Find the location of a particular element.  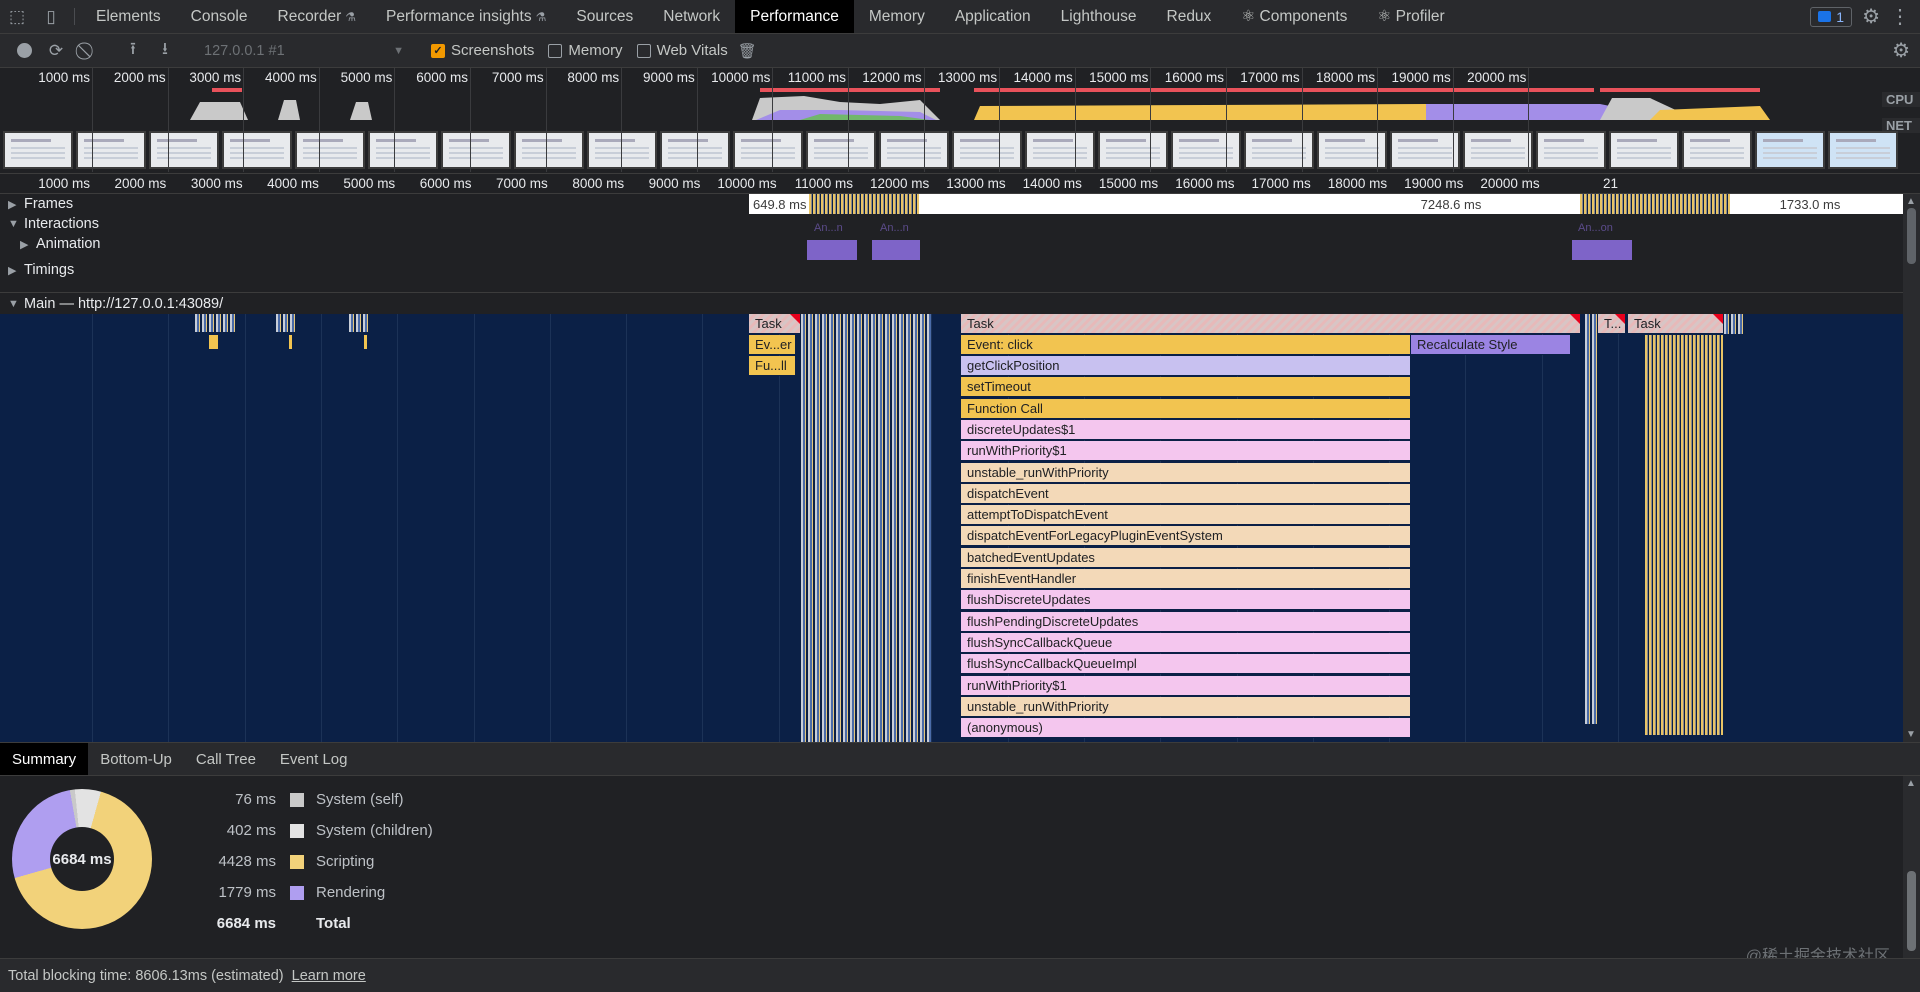

frames-track-header: ▶ Frames is located at coordinates (36, 204).